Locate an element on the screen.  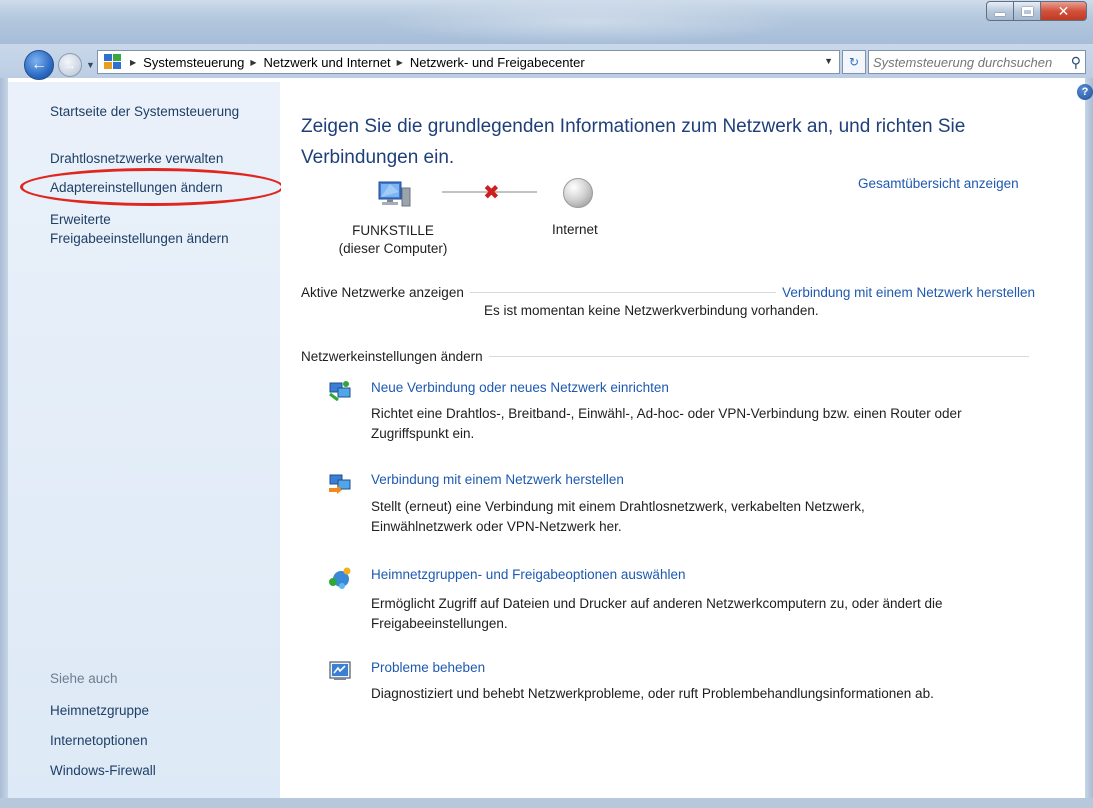
task-desc-line: Einwählnetzwerk oder VPN-Netzwerk her. is located at coordinates (496, 526).